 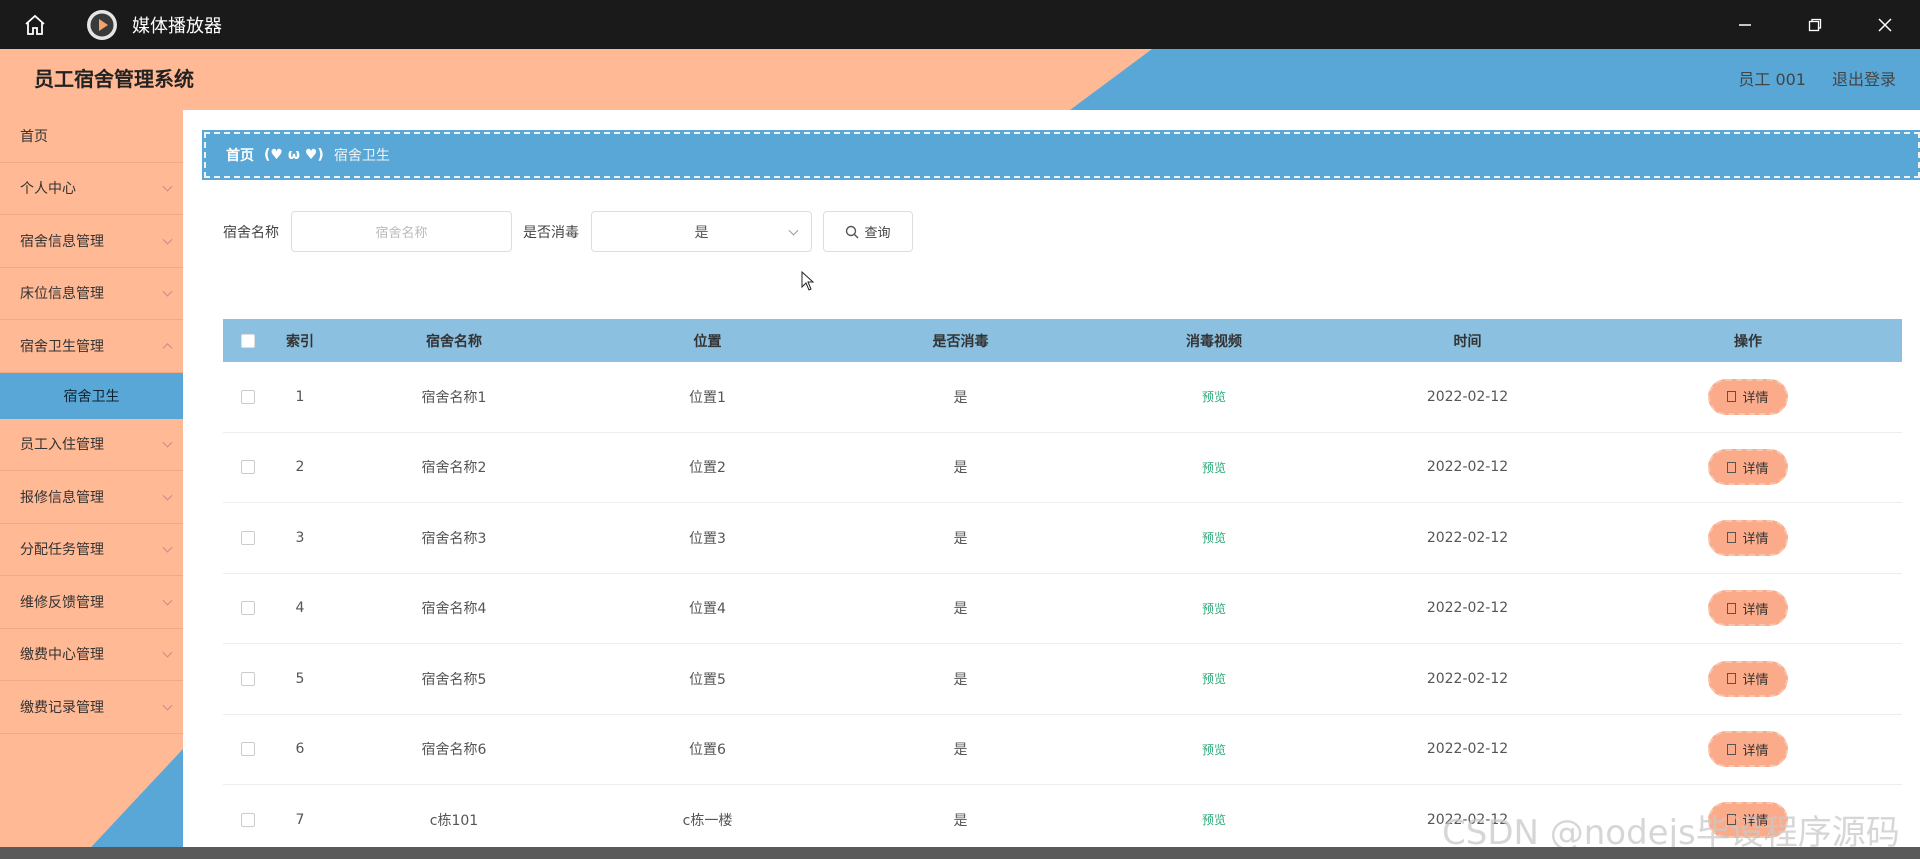 What do you see at coordinates (401, 231) in the screenshot?
I see `dorm-name-input: 宿舍名称` at bounding box center [401, 231].